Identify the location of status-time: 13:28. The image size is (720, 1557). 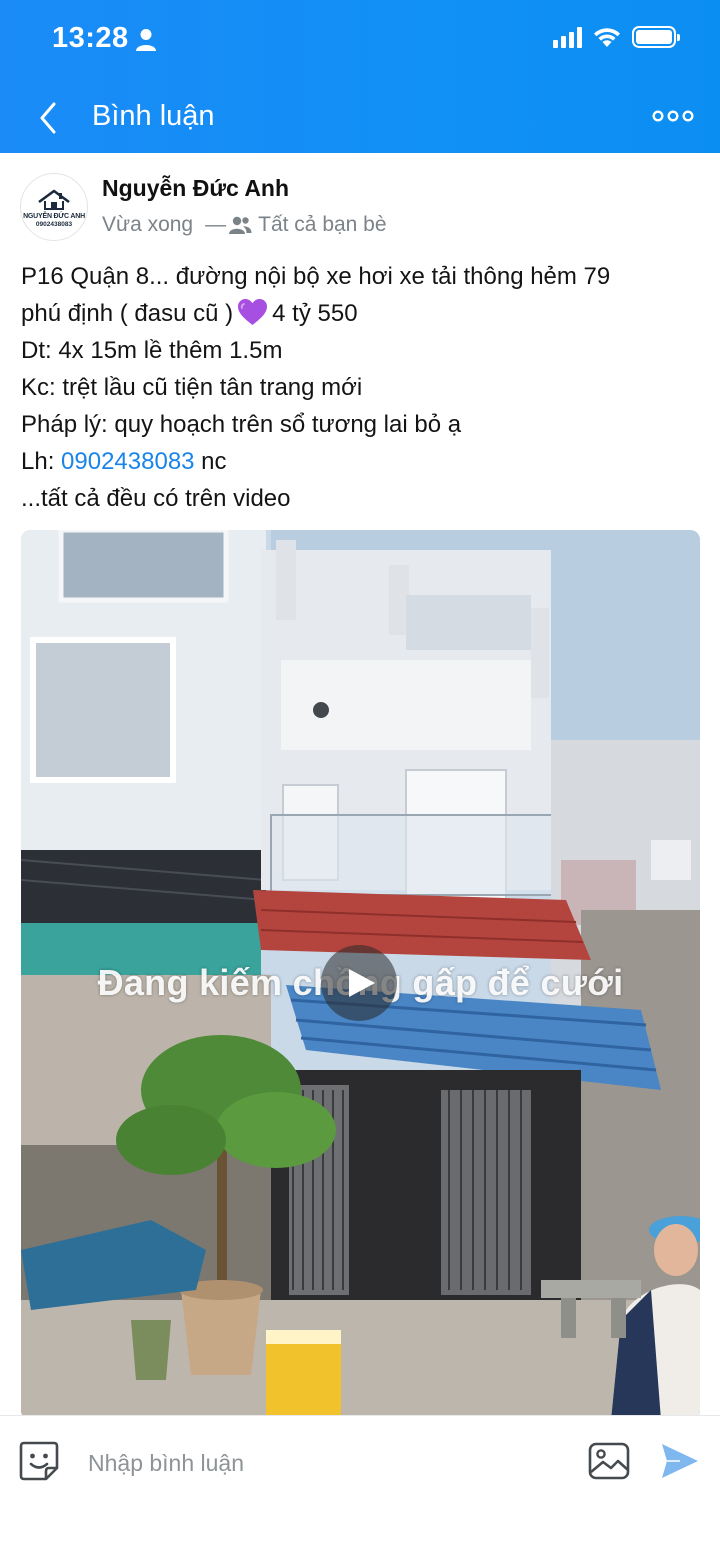
(90, 38).